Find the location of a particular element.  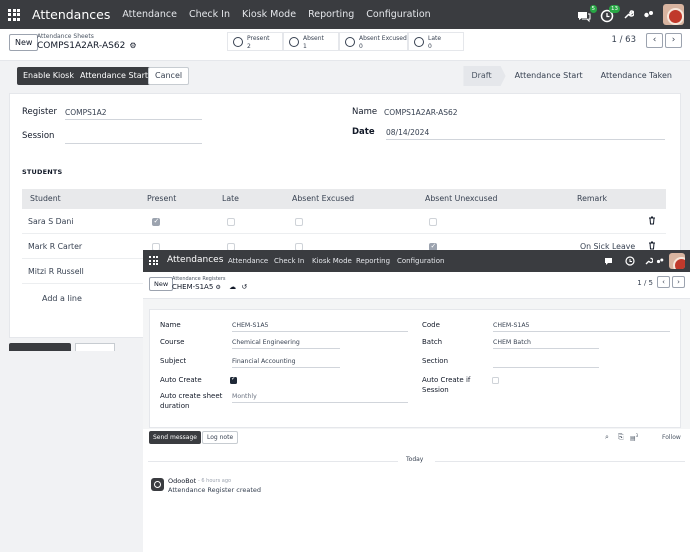

section-field is located at coordinates (546, 363).